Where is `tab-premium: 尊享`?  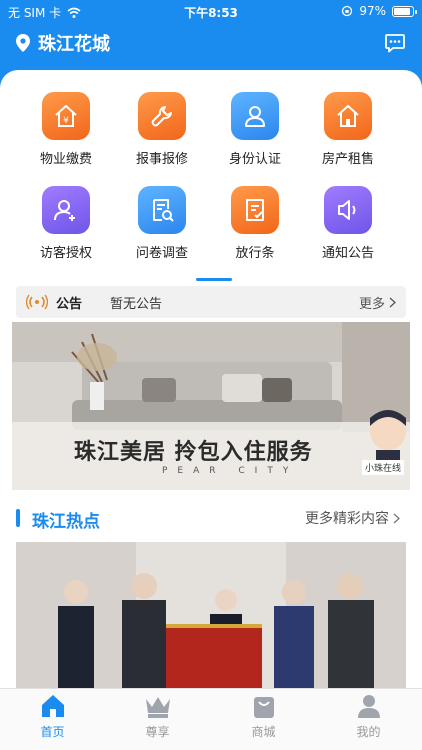
tab-premium: 尊享 is located at coordinates (157, 716).